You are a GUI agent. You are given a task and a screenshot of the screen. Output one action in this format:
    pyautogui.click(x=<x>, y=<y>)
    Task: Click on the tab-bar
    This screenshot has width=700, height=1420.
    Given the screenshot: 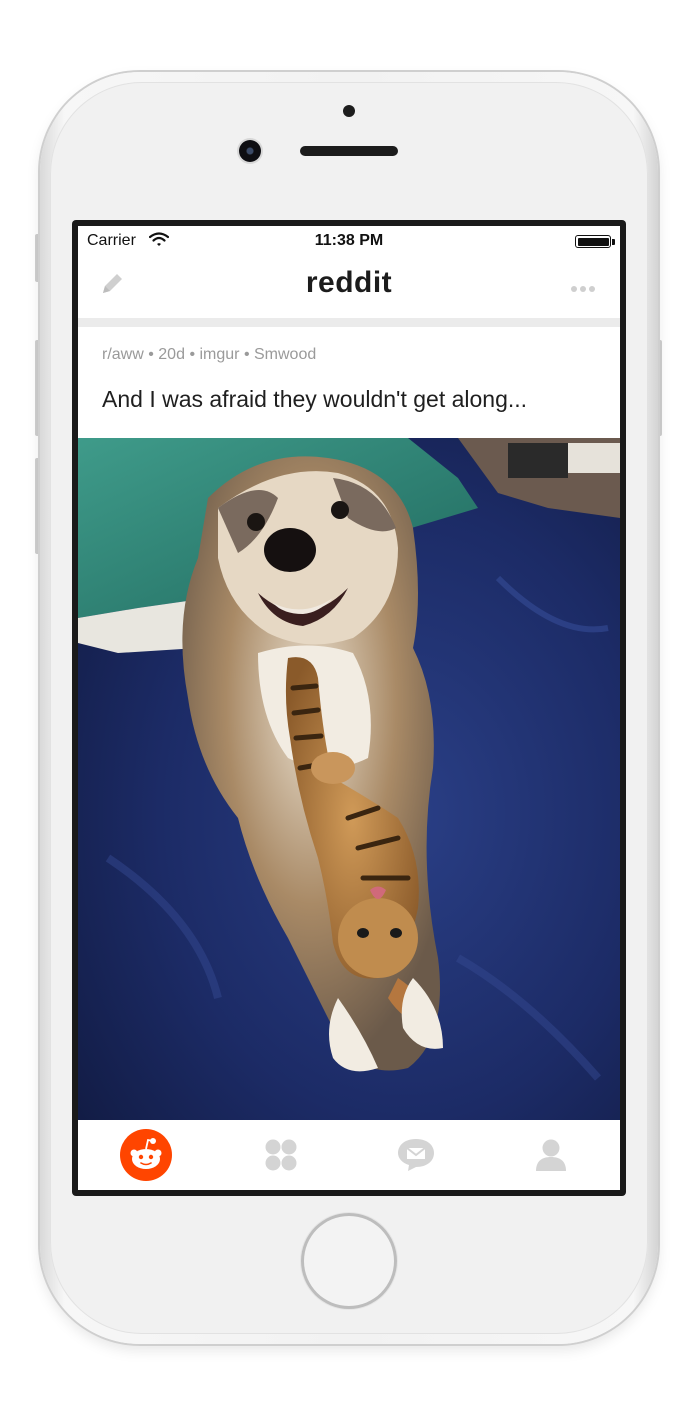 What is the action you would take?
    pyautogui.click(x=349, y=1155)
    